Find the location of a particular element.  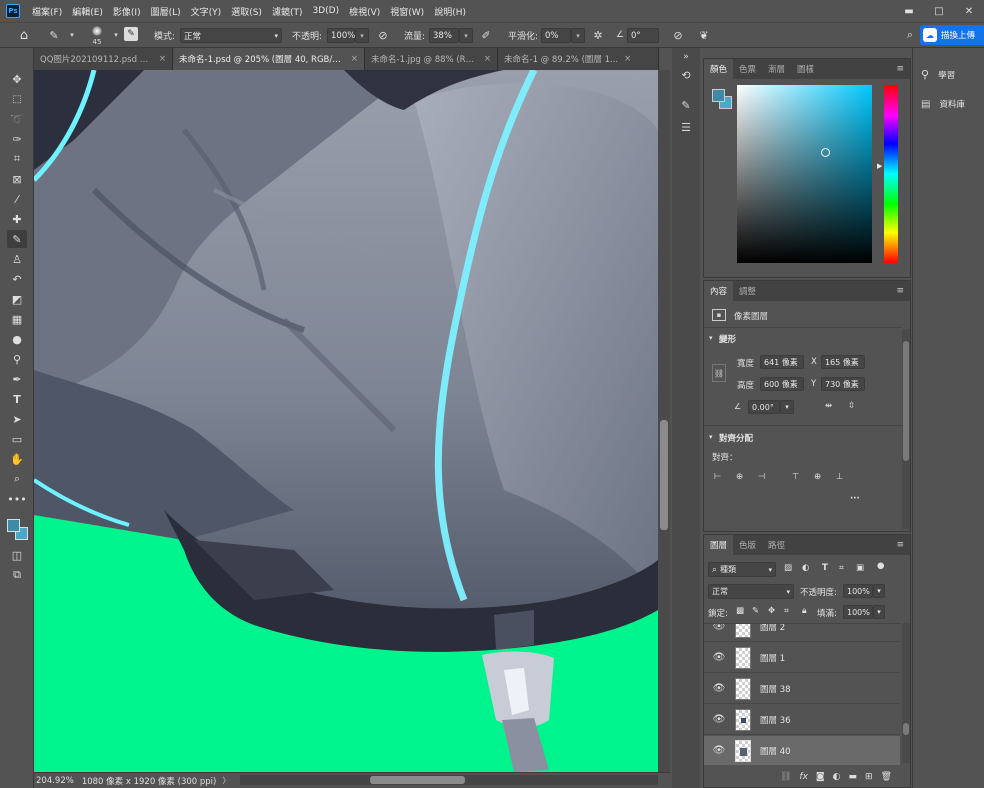

layer-name: 圖層 38 is located at coordinates (775, 689).